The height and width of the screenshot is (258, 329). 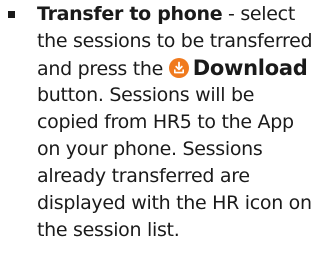 What do you see at coordinates (103, 69) in the screenshot?
I see `line3-prefix: and press the` at bounding box center [103, 69].